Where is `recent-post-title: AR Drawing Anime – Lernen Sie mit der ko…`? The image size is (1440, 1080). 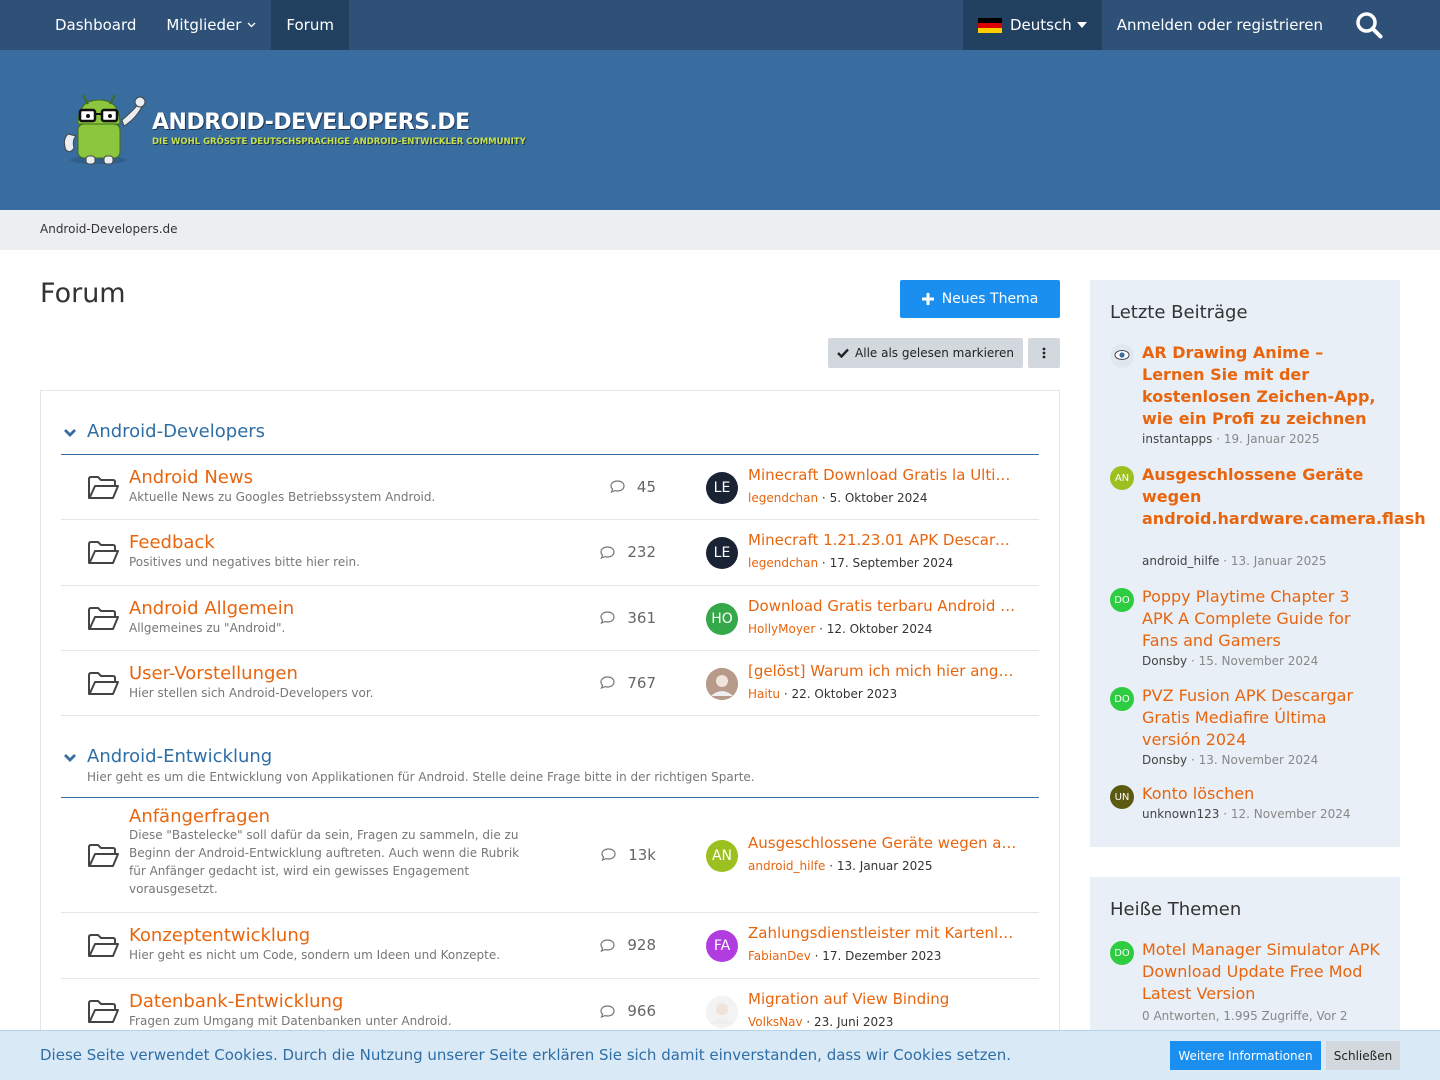 recent-post-title: AR Drawing Anime – Lernen Sie mit der ko… is located at coordinates (1262, 386).